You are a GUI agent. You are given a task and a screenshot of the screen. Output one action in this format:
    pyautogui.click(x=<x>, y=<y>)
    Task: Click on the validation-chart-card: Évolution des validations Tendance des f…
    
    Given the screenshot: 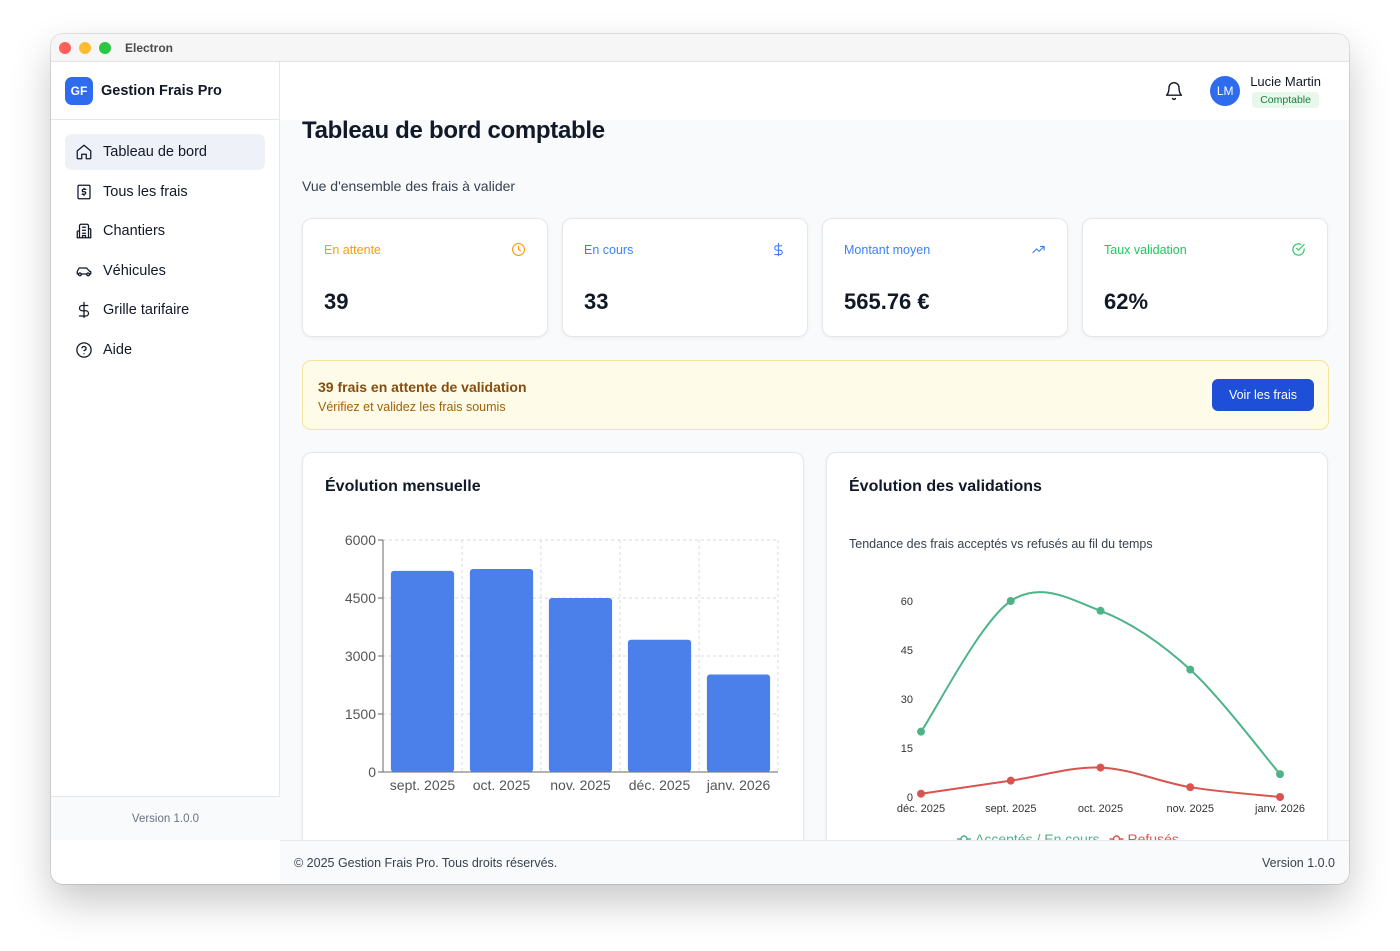 What is the action you would take?
    pyautogui.click(x=1077, y=646)
    